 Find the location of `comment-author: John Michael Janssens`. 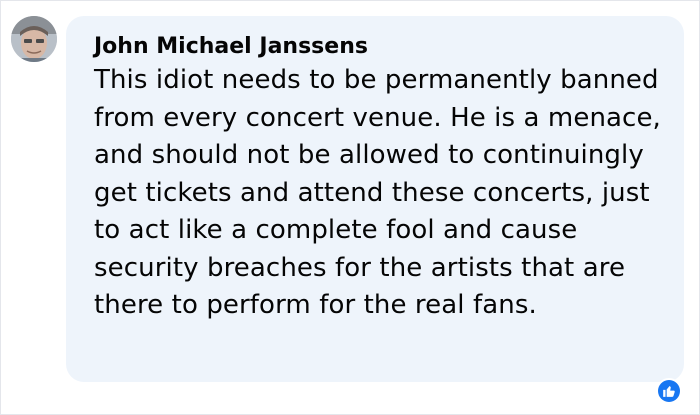

comment-author: John Michael Janssens is located at coordinates (379, 47).